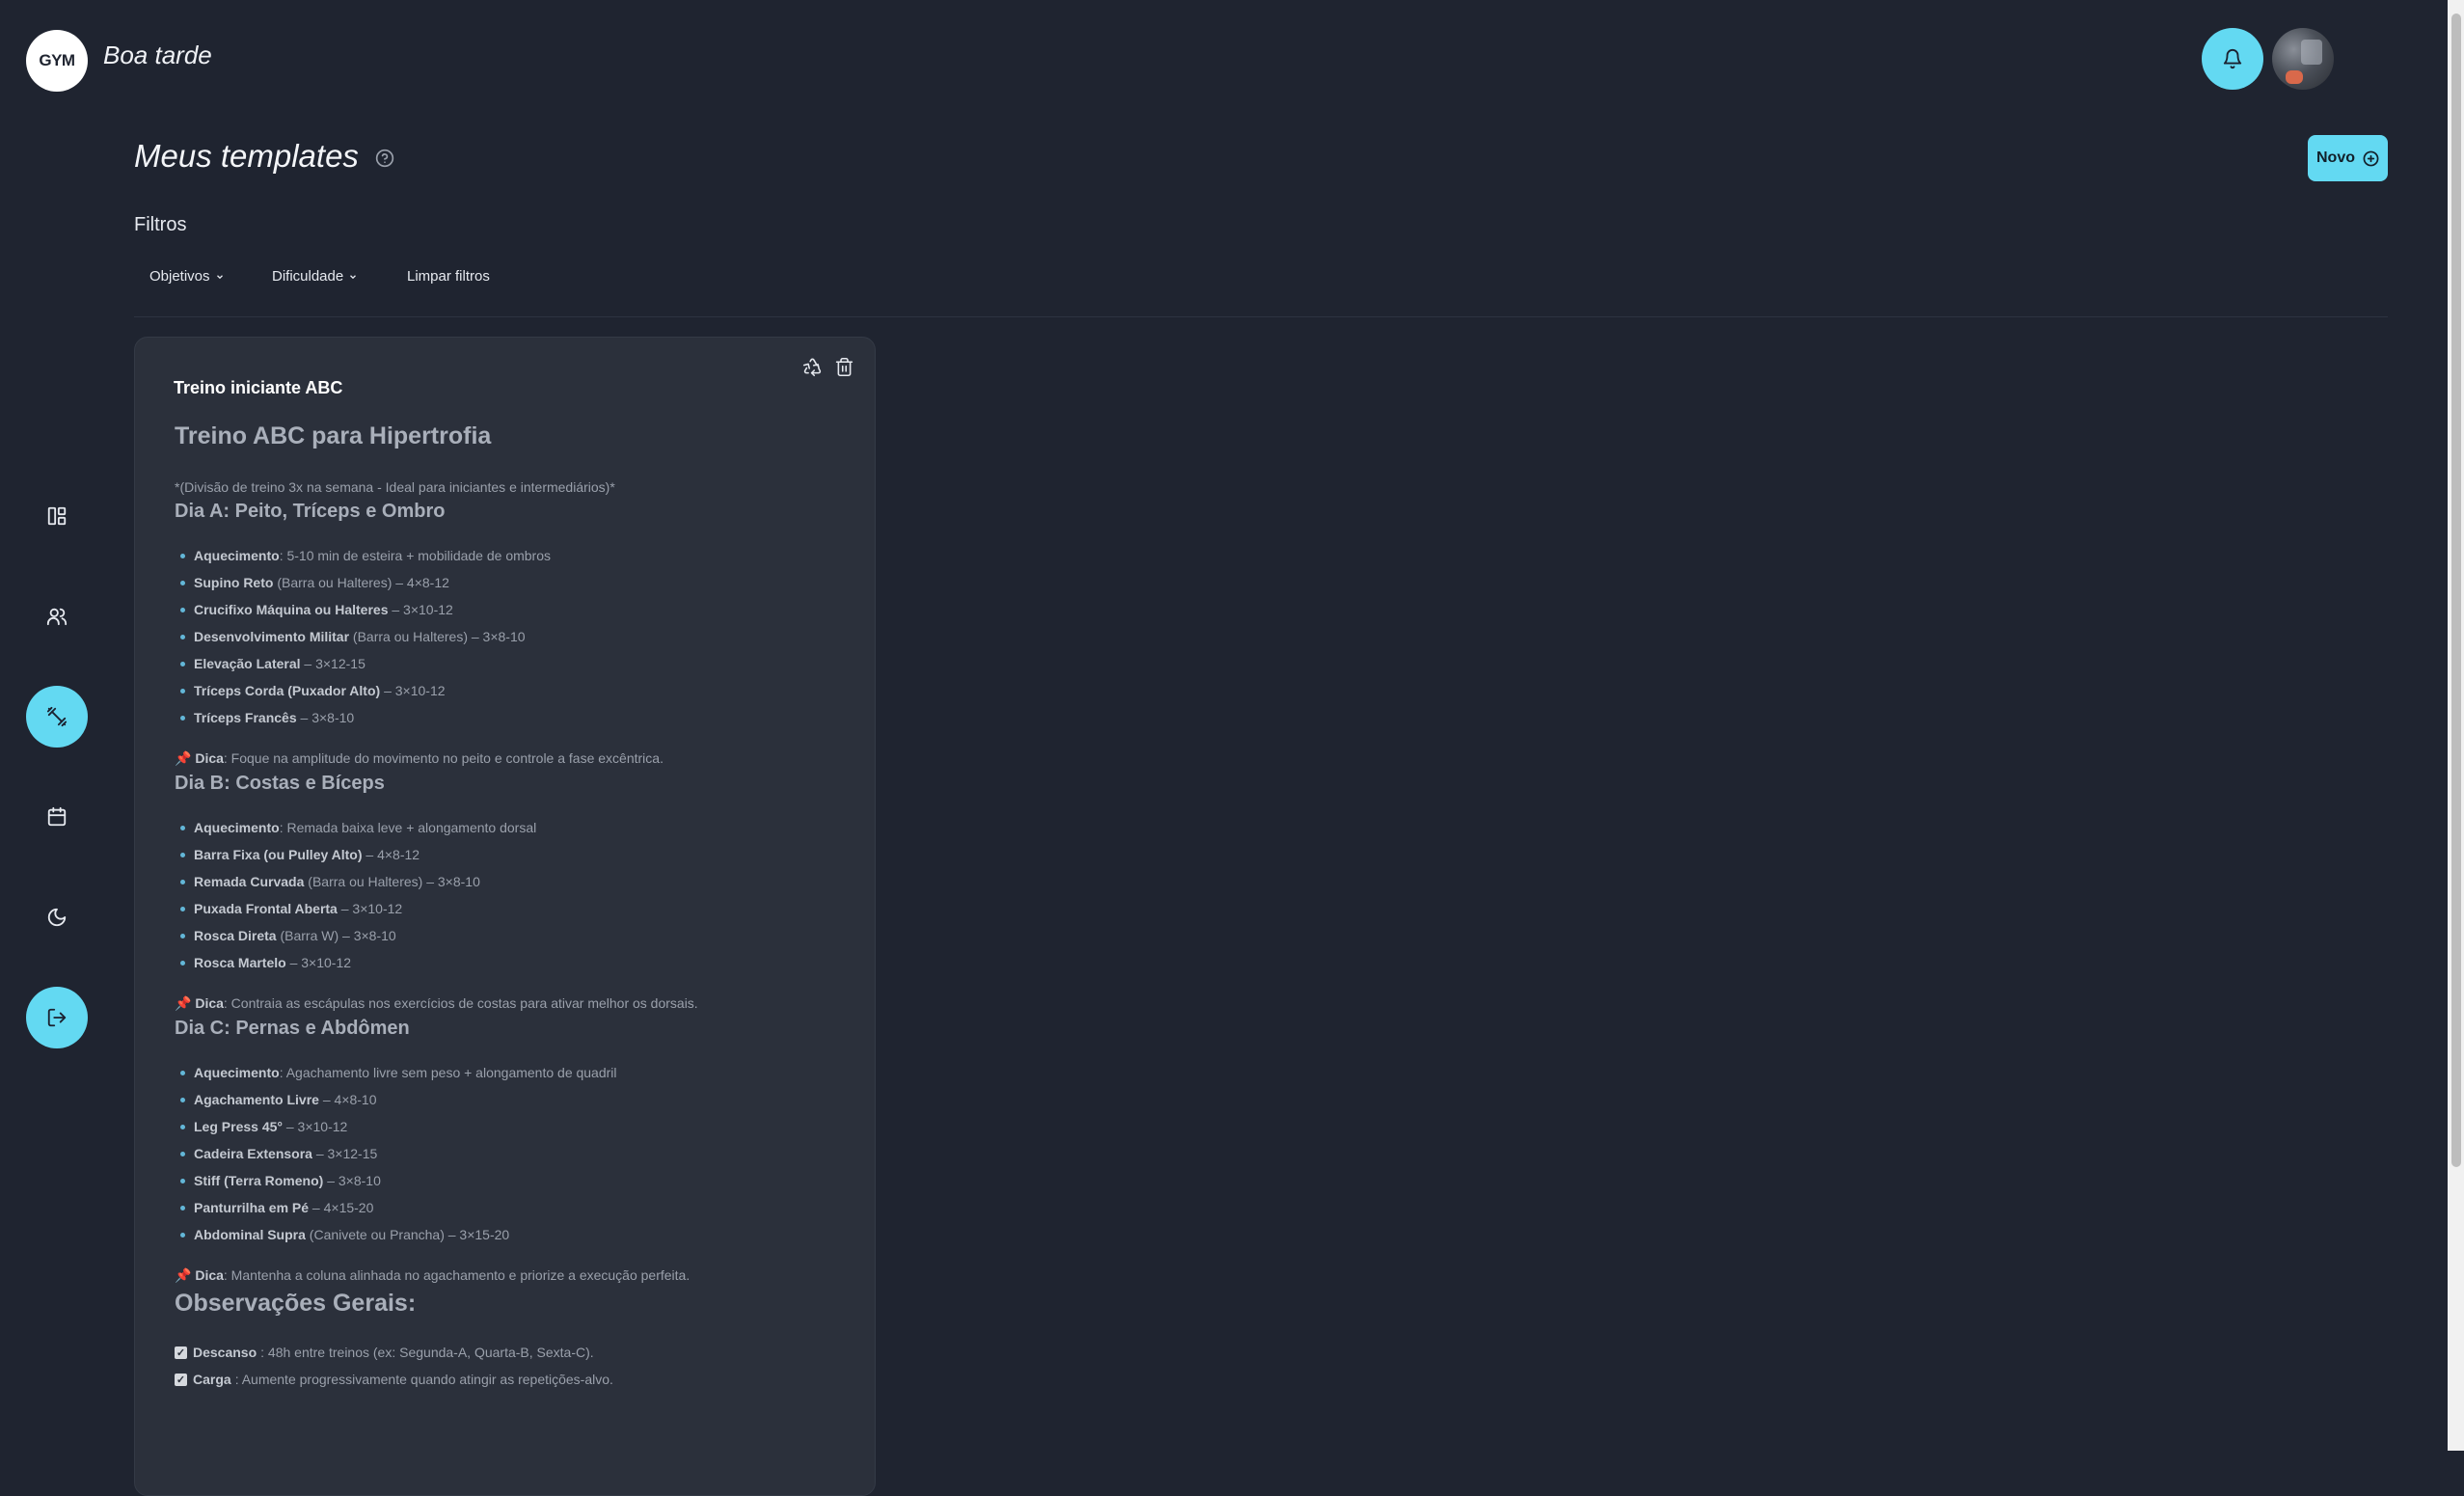 This screenshot has width=2464, height=1496. I want to click on list-item: Puxada Frontal Aberta – 3×10-12, so click(512, 908).